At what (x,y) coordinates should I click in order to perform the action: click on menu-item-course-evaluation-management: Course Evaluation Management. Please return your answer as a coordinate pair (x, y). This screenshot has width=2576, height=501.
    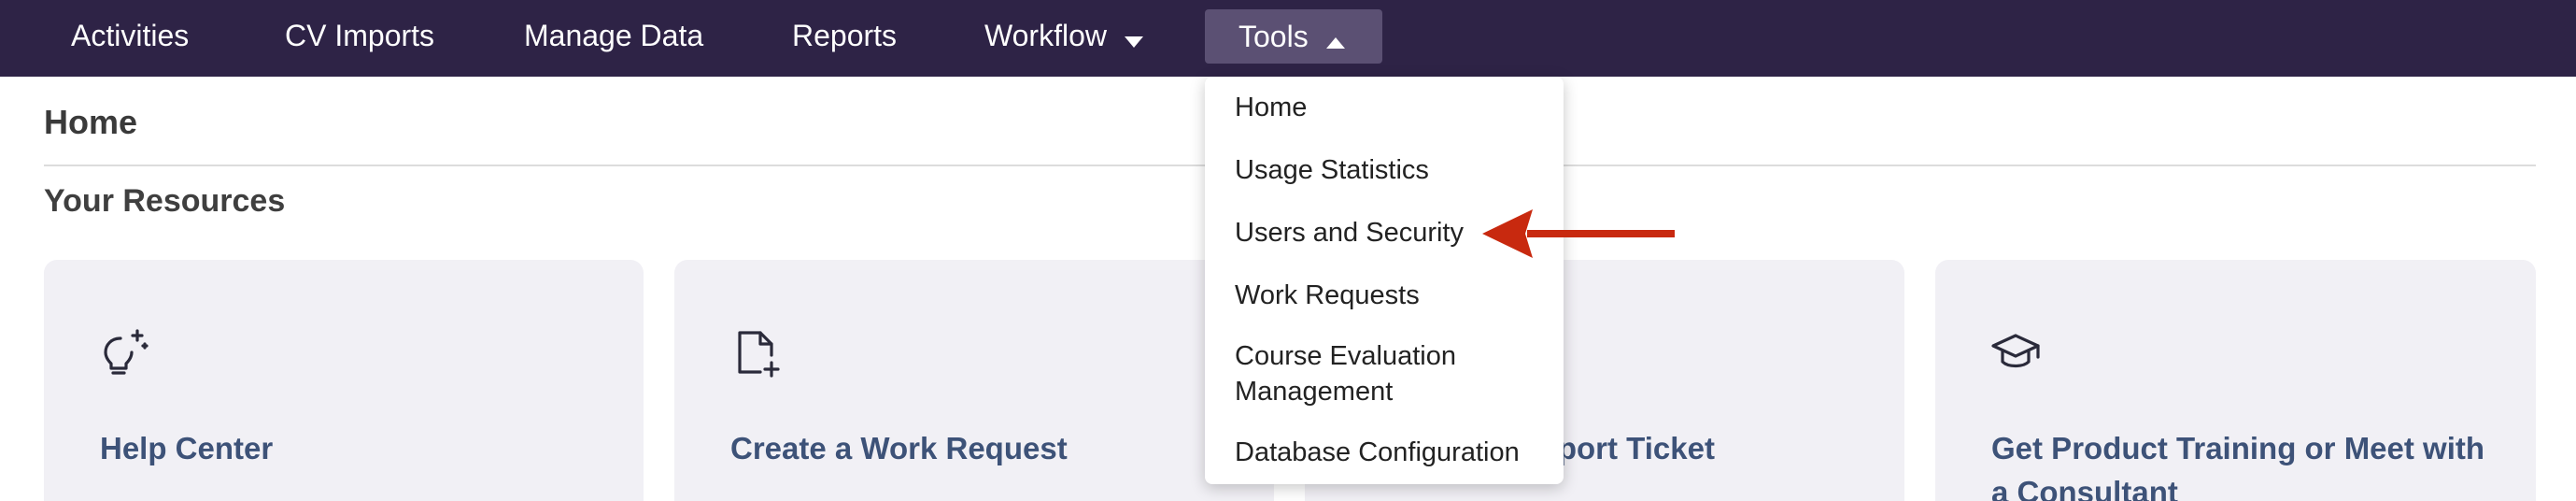
    Looking at the image, I should click on (1390, 373).